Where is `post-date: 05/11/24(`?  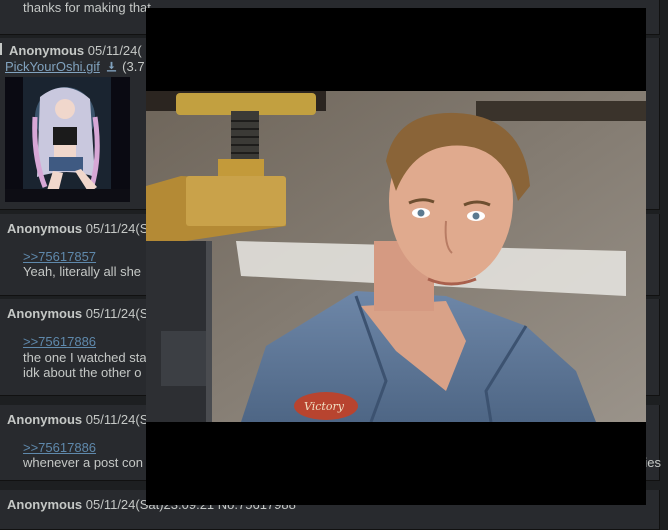 post-date: 05/11/24( is located at coordinates (114, 50).